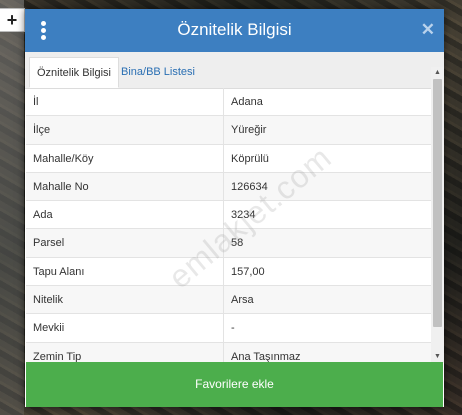 The width and height of the screenshot is (462, 415). What do you see at coordinates (228, 272) in the screenshot?
I see `table-row: Tapu Alanı 157,00` at bounding box center [228, 272].